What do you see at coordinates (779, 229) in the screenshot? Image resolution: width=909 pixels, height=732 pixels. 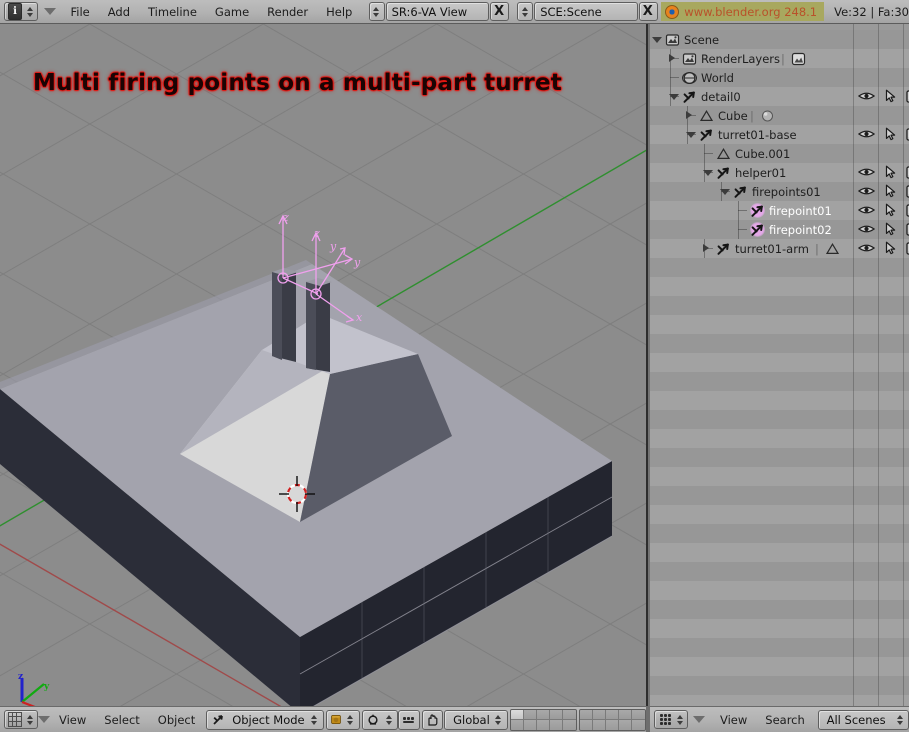 I see `outliner-row-firepoint02: firepoint02` at bounding box center [779, 229].